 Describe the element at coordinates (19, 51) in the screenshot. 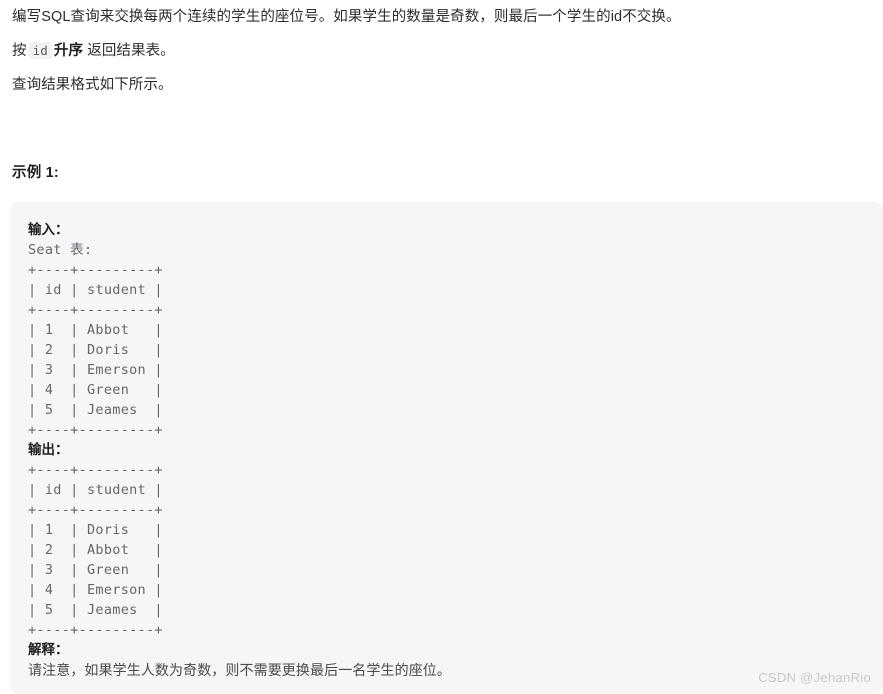

I see `sort-prefix-text: 按` at that location.